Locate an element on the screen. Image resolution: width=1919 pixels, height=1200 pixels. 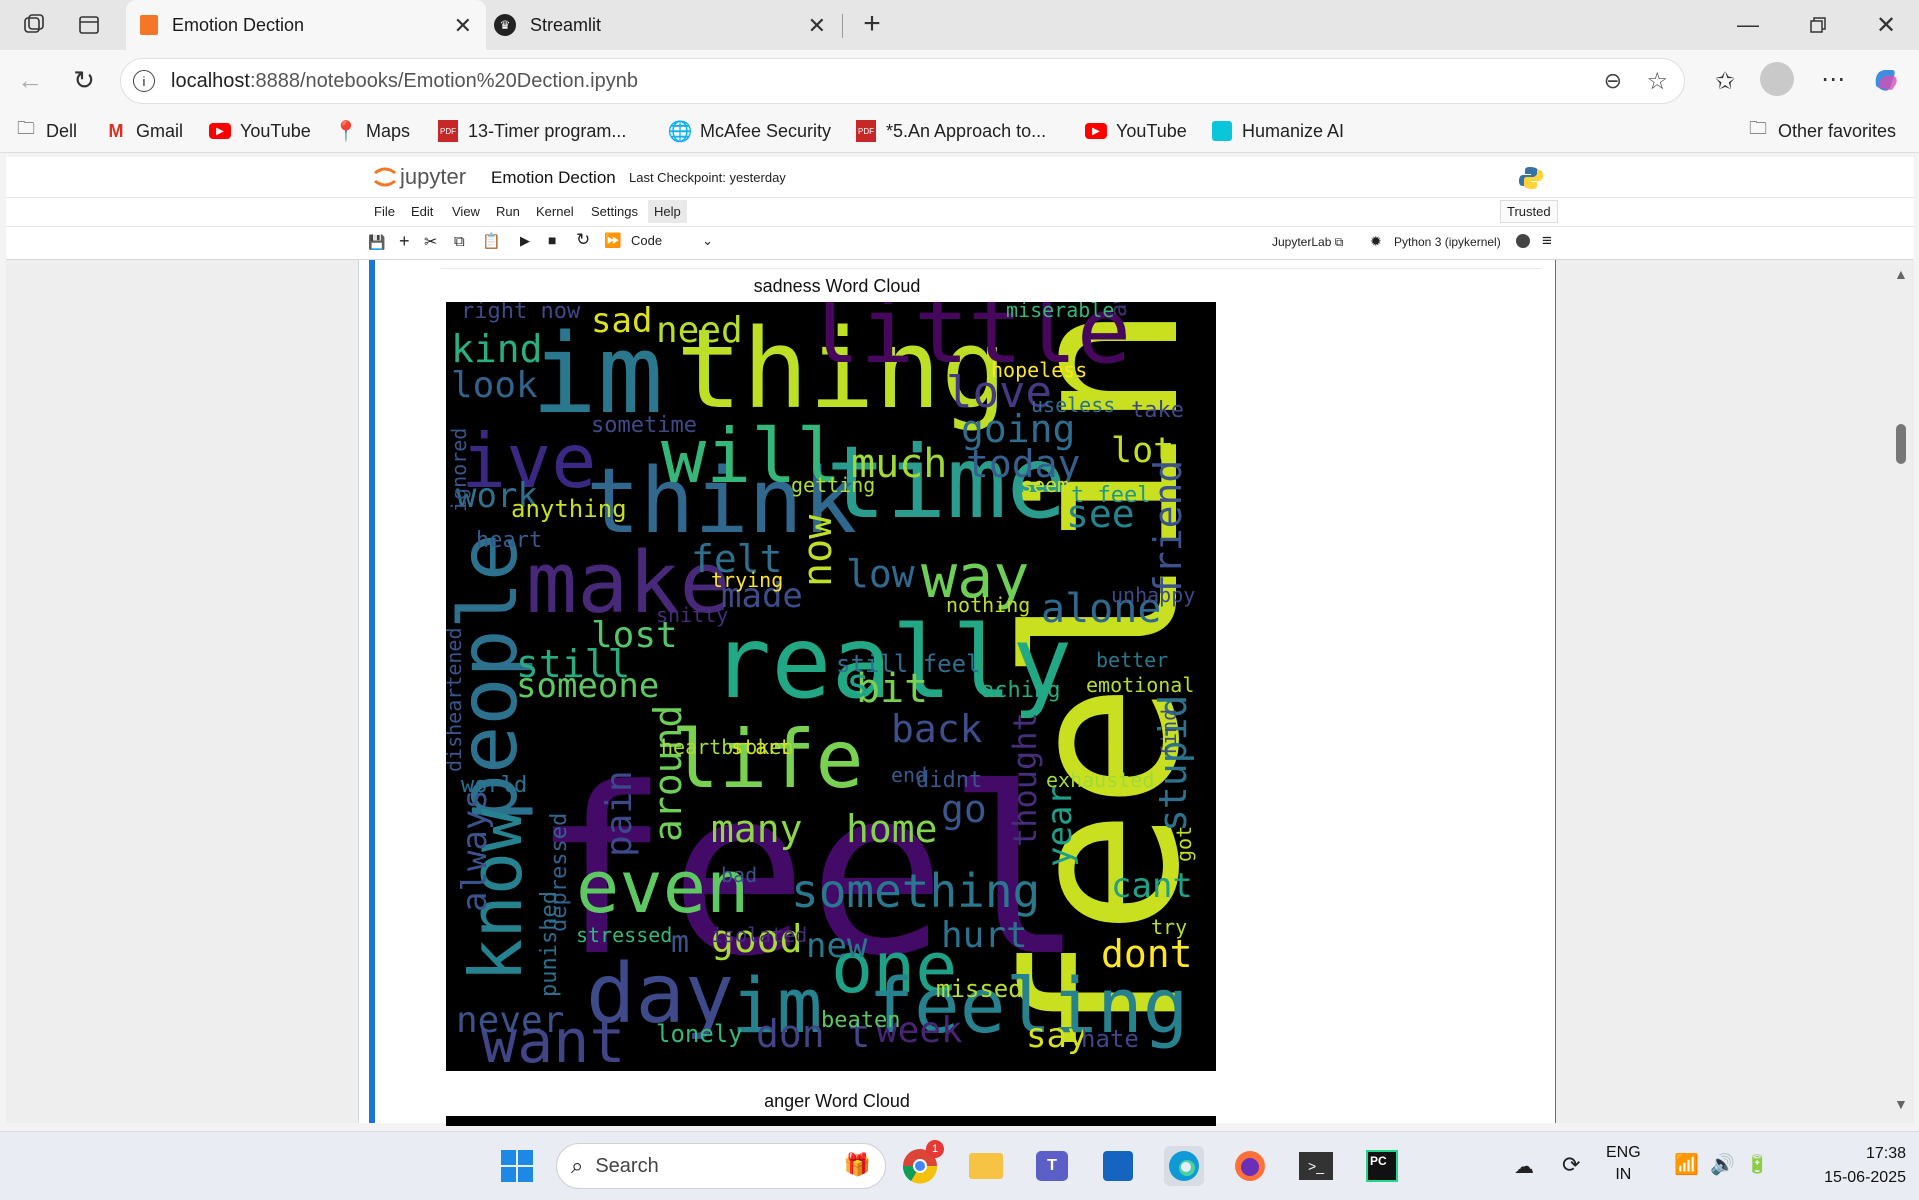
terminal-icon: >_ is located at coordinates (1316, 1166).